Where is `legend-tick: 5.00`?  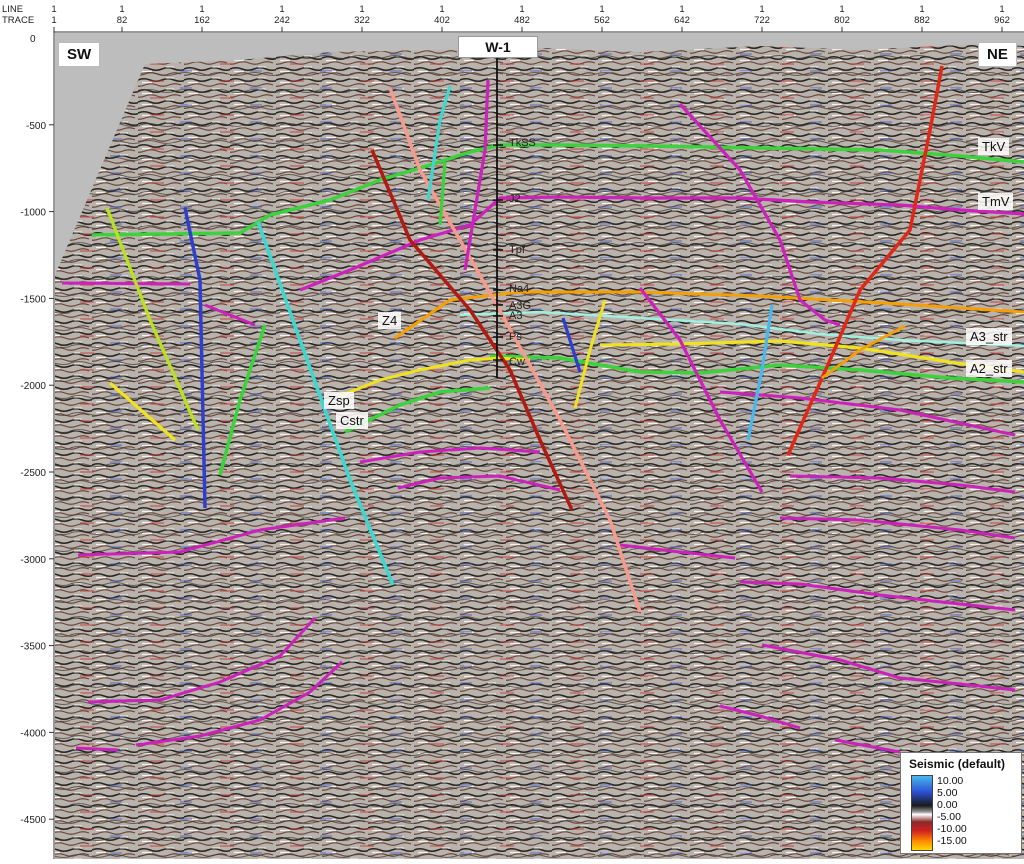 legend-tick: 5.00 is located at coordinates (947, 793).